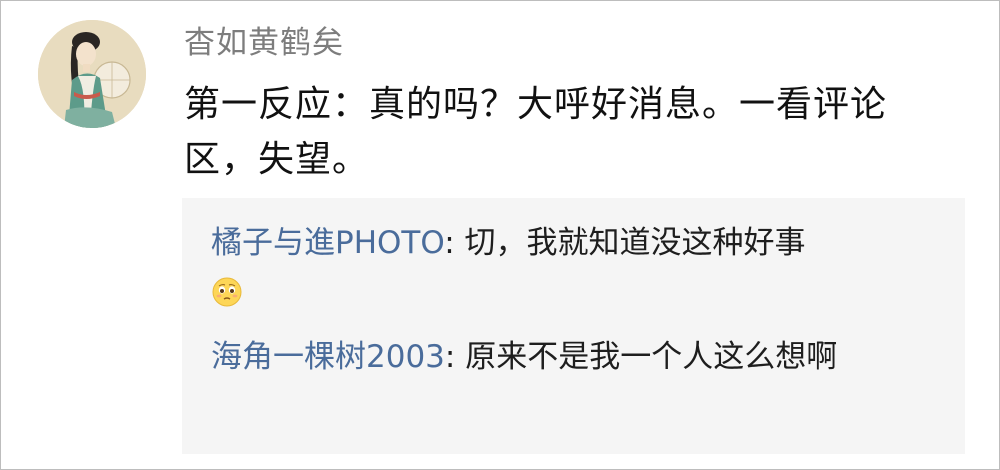  I want to click on reply-username: 海角一棵树2003, so click(328, 357).